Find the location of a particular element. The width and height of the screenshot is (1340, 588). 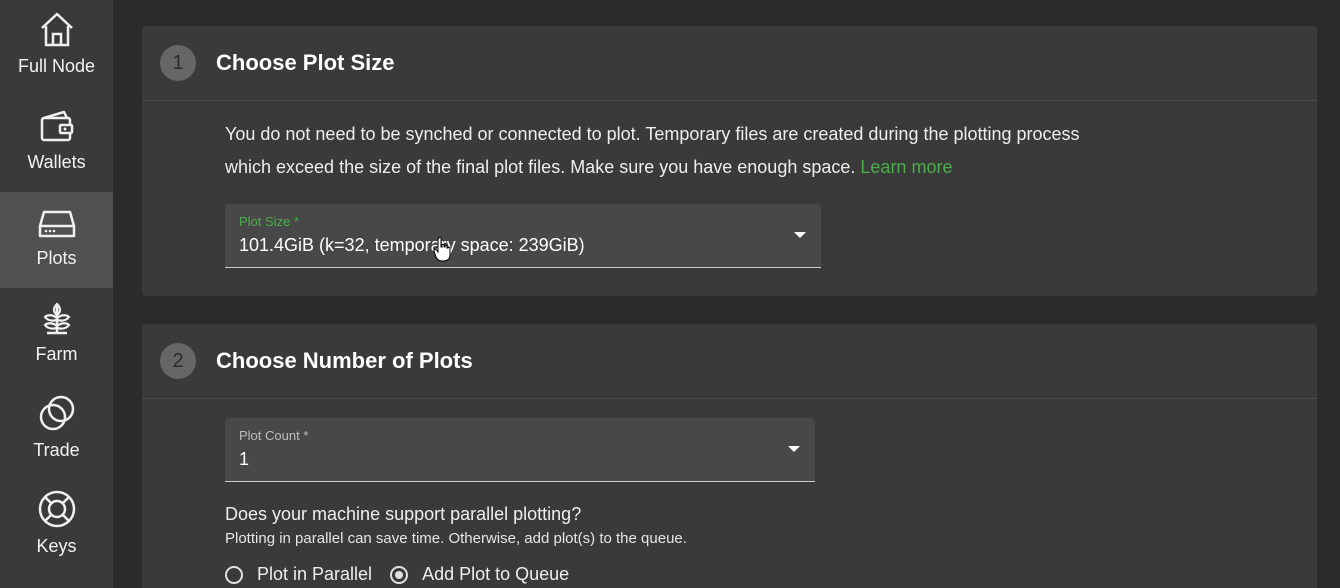

plot-count-select: Plot Count * 1 is located at coordinates (520, 450).